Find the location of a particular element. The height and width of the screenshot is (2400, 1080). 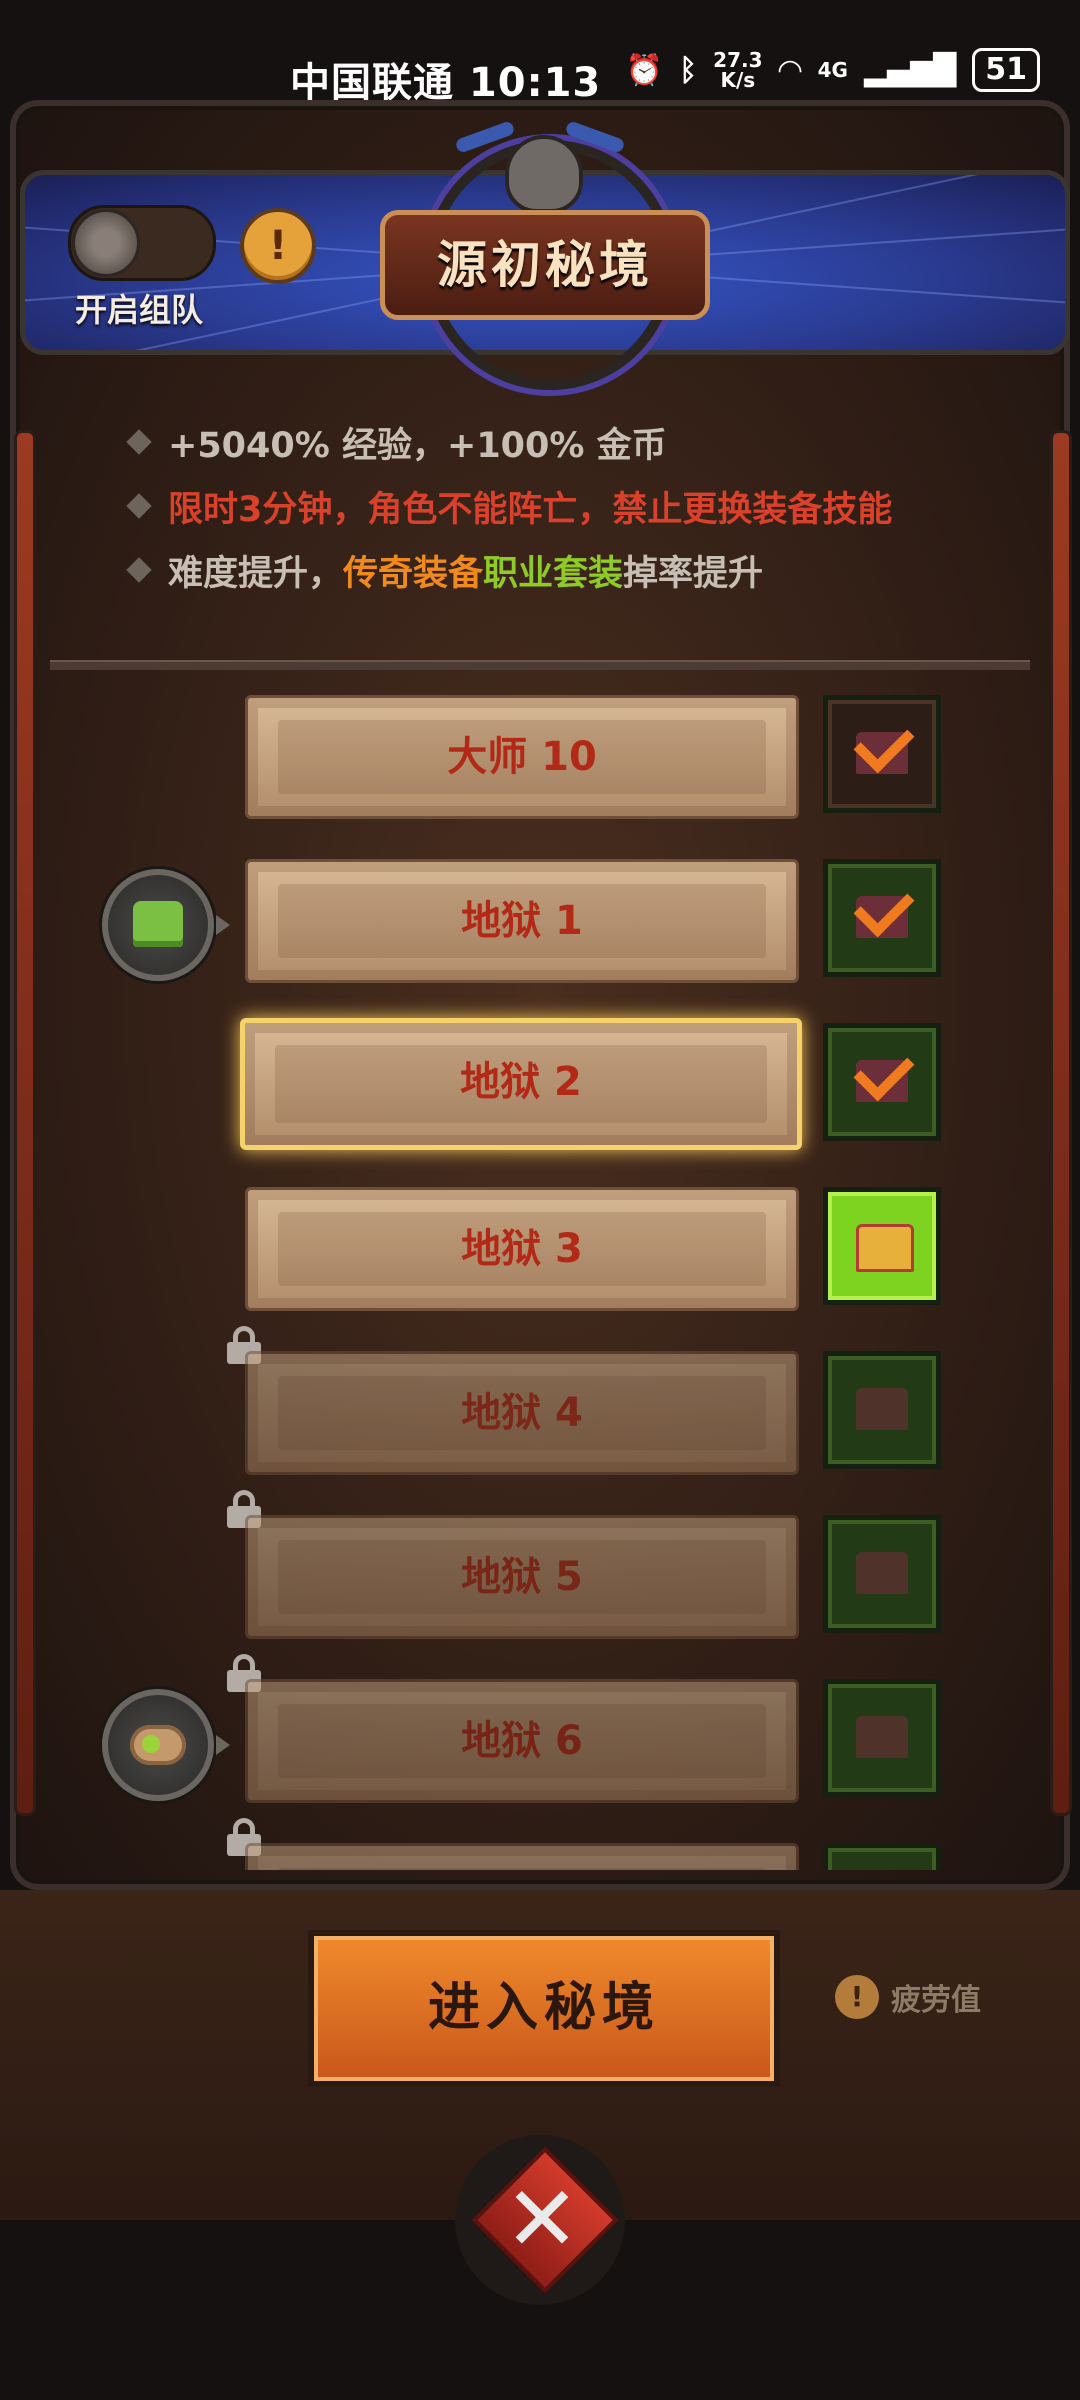

team-toggle-knob is located at coordinates (106, 243).